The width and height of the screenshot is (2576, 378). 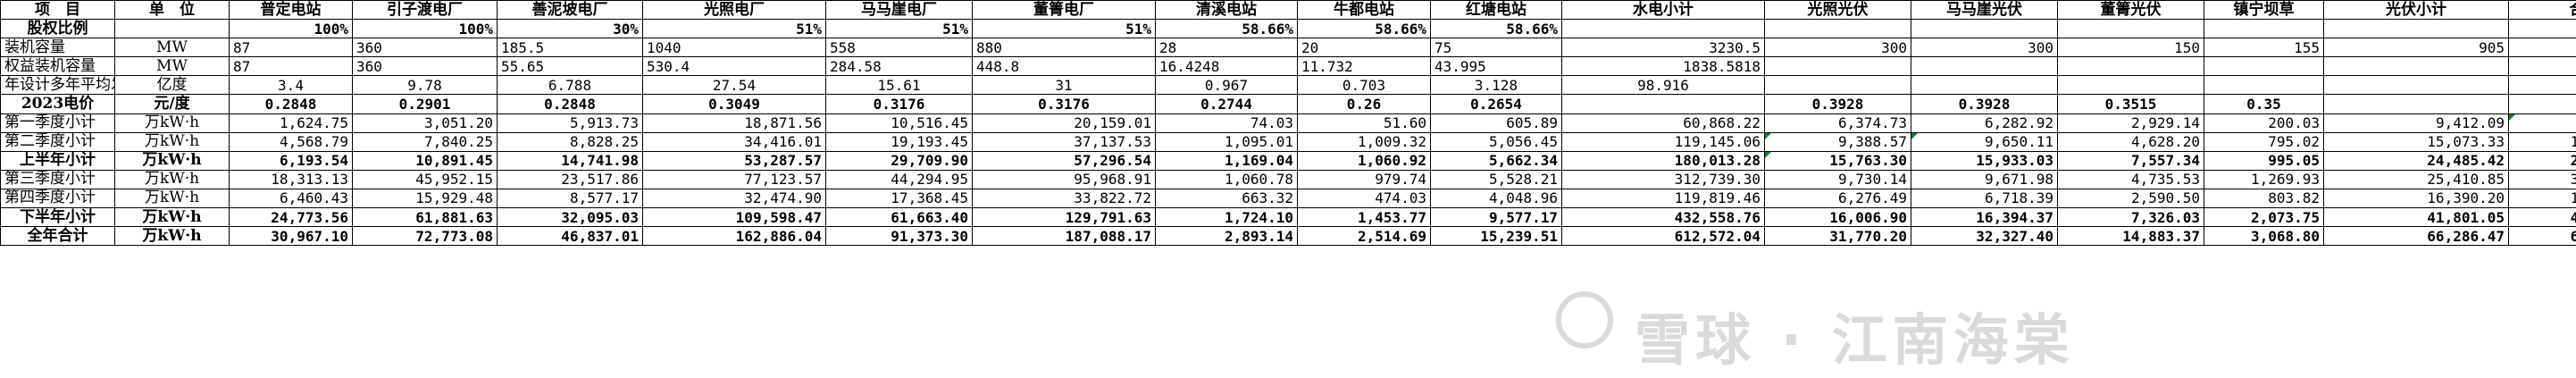 I want to click on value-cell: 33,822.72, so click(x=1064, y=198).